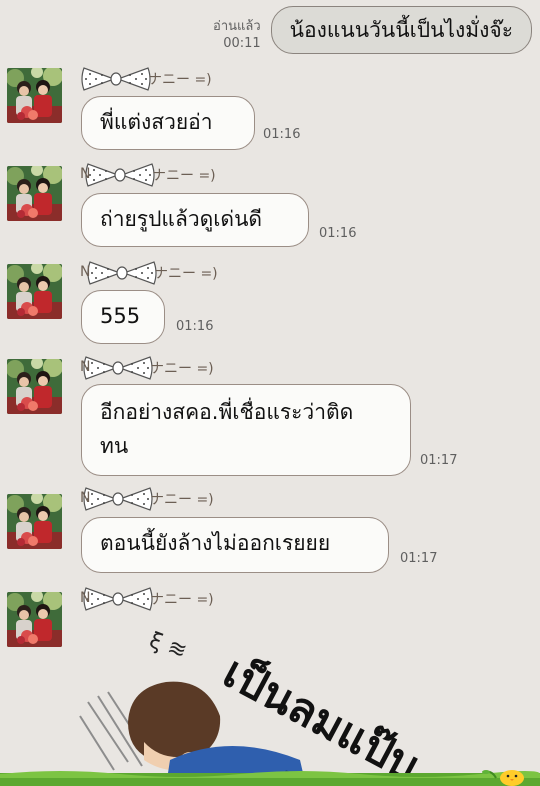 Image resolution: width=540 pixels, height=786 pixels. Describe the element at coordinates (246, 430) in the screenshot. I see `message-bubble: อีกอย่างสคอ.พี่เชื่อแระว่าติด ทน` at that location.